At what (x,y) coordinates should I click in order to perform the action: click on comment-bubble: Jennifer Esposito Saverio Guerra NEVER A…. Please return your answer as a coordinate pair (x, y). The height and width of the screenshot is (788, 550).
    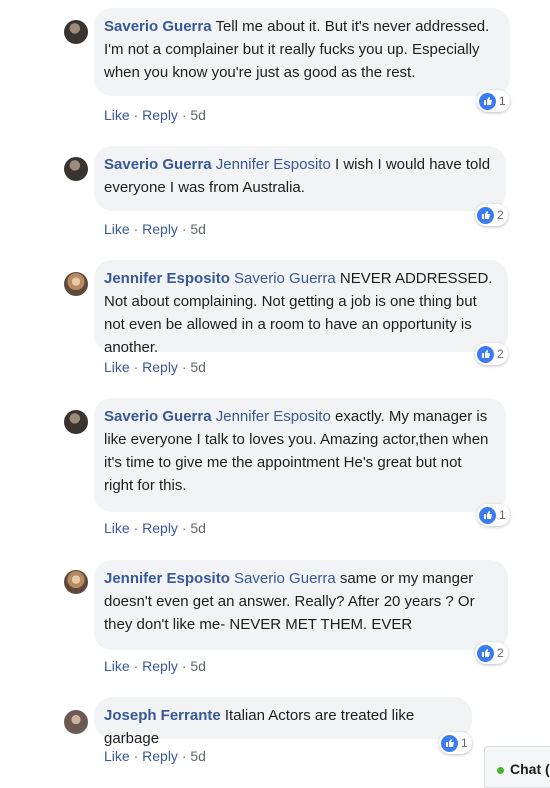
    Looking at the image, I should click on (301, 308).